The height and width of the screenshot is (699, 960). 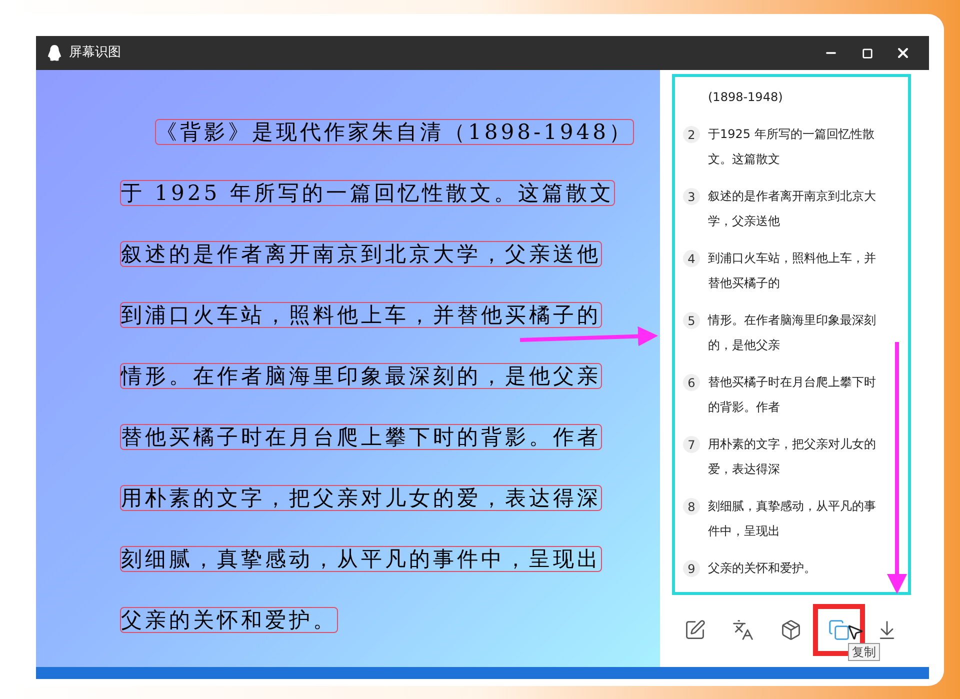 What do you see at coordinates (54, 53) in the screenshot?
I see `penguin-icon` at bounding box center [54, 53].